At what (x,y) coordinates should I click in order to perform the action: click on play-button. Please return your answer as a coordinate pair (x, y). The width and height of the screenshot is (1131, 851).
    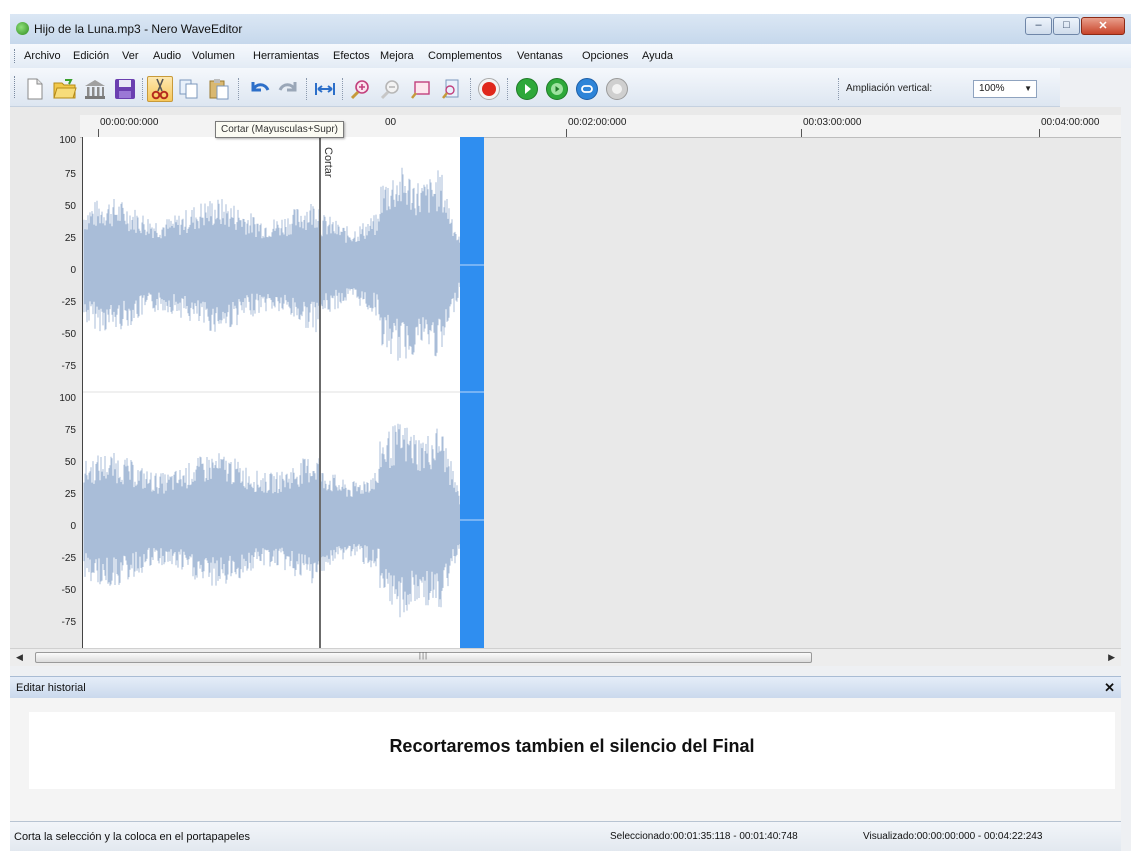
    Looking at the image, I should click on (527, 89).